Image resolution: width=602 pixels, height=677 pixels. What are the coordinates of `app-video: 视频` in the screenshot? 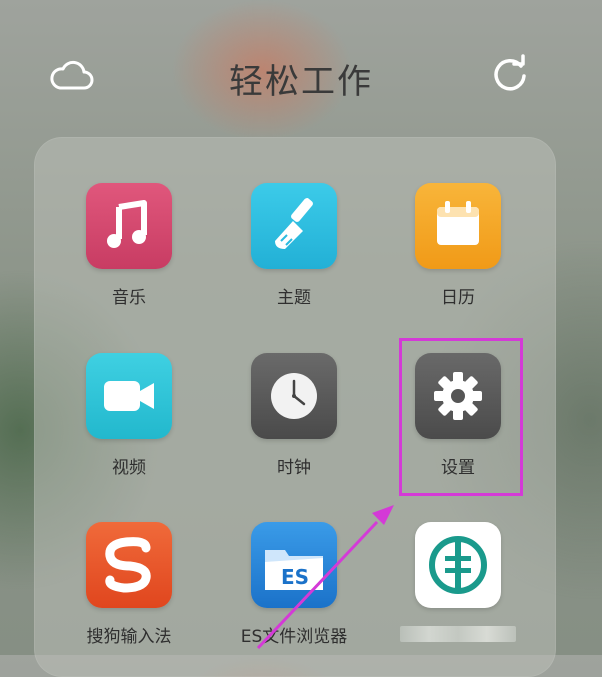 It's located at (129, 415).